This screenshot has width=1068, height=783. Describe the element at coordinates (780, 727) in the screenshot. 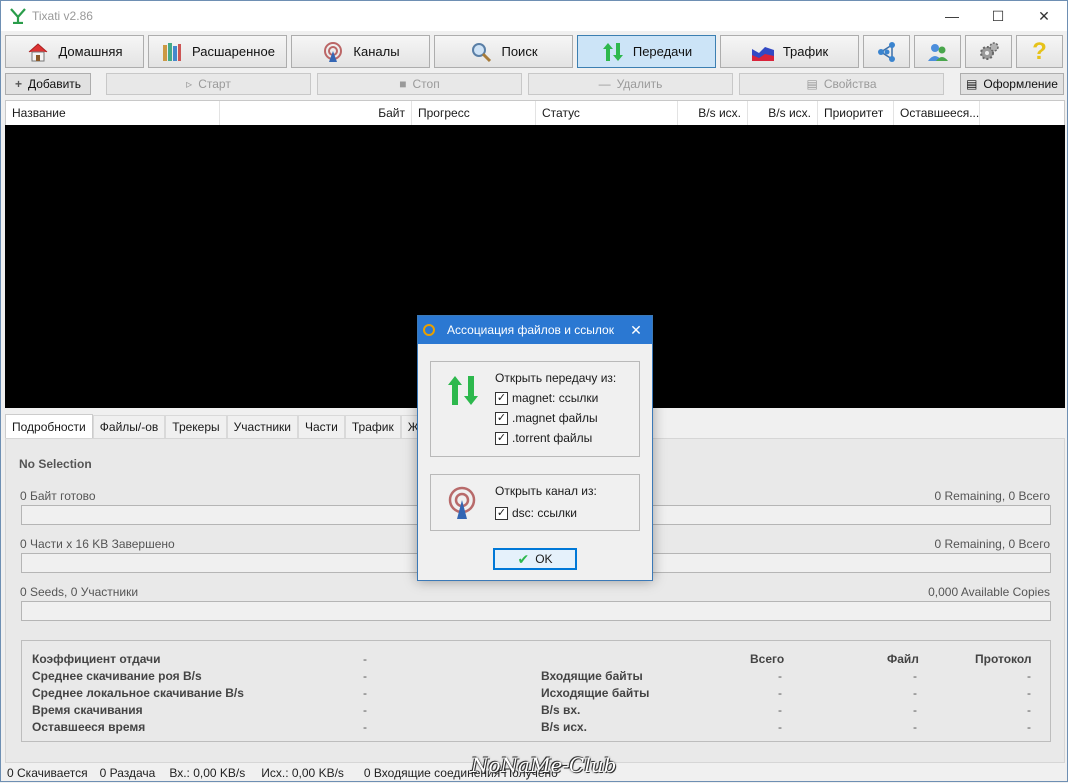

I see `bs-out-total: -` at that location.